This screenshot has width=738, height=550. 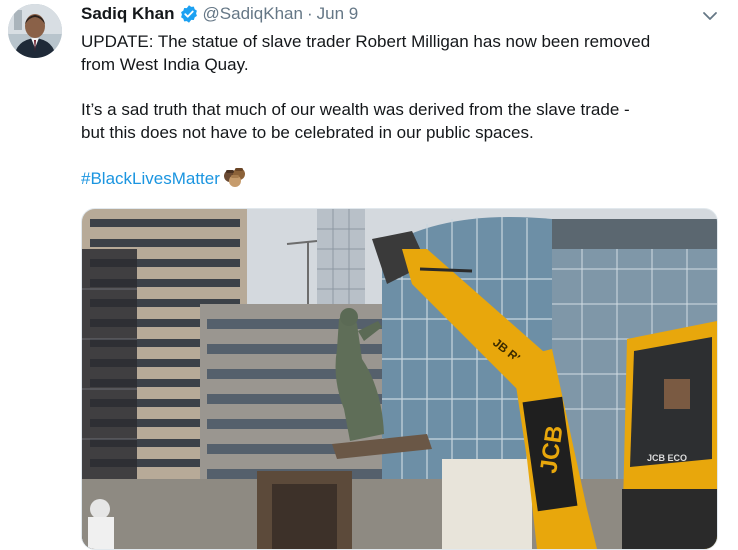 I want to click on author-name: Sadiq Khan, so click(x=128, y=14).